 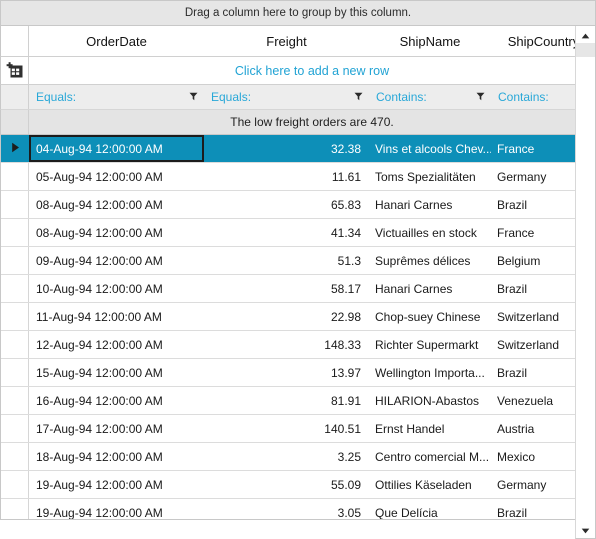 What do you see at coordinates (430, 509) in the screenshot?
I see `cell-shipname: Que Delícia` at bounding box center [430, 509].